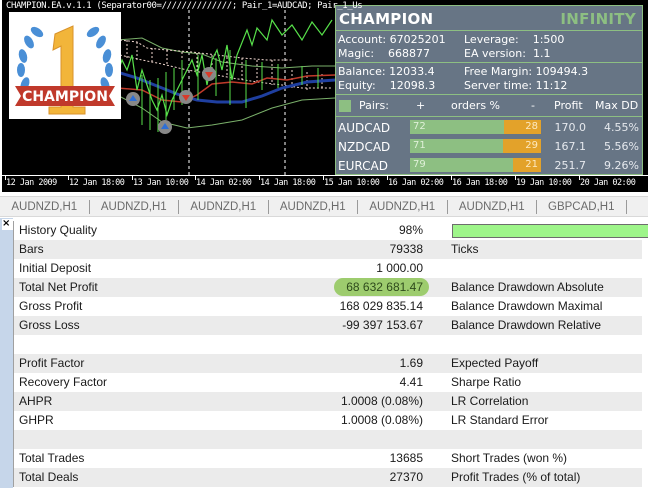 This screenshot has width=648, height=501. Describe the element at coordinates (568, 105) in the screenshot. I see `profit-col-label: Profit` at that location.